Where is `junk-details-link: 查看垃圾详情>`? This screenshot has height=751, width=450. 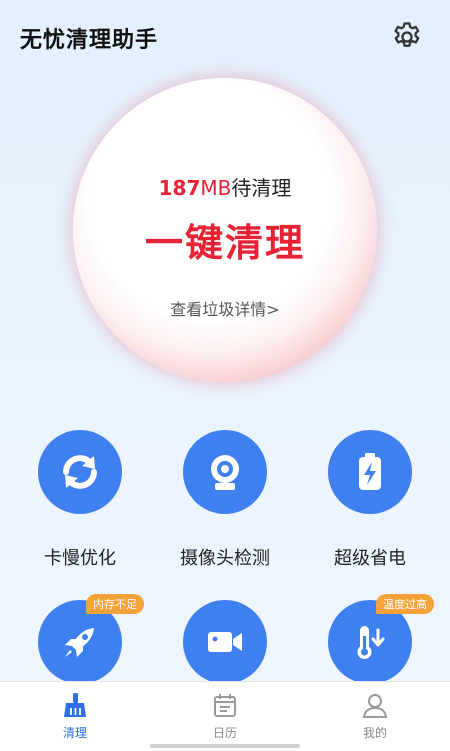 junk-details-link: 查看垃圾详情> is located at coordinates (225, 308).